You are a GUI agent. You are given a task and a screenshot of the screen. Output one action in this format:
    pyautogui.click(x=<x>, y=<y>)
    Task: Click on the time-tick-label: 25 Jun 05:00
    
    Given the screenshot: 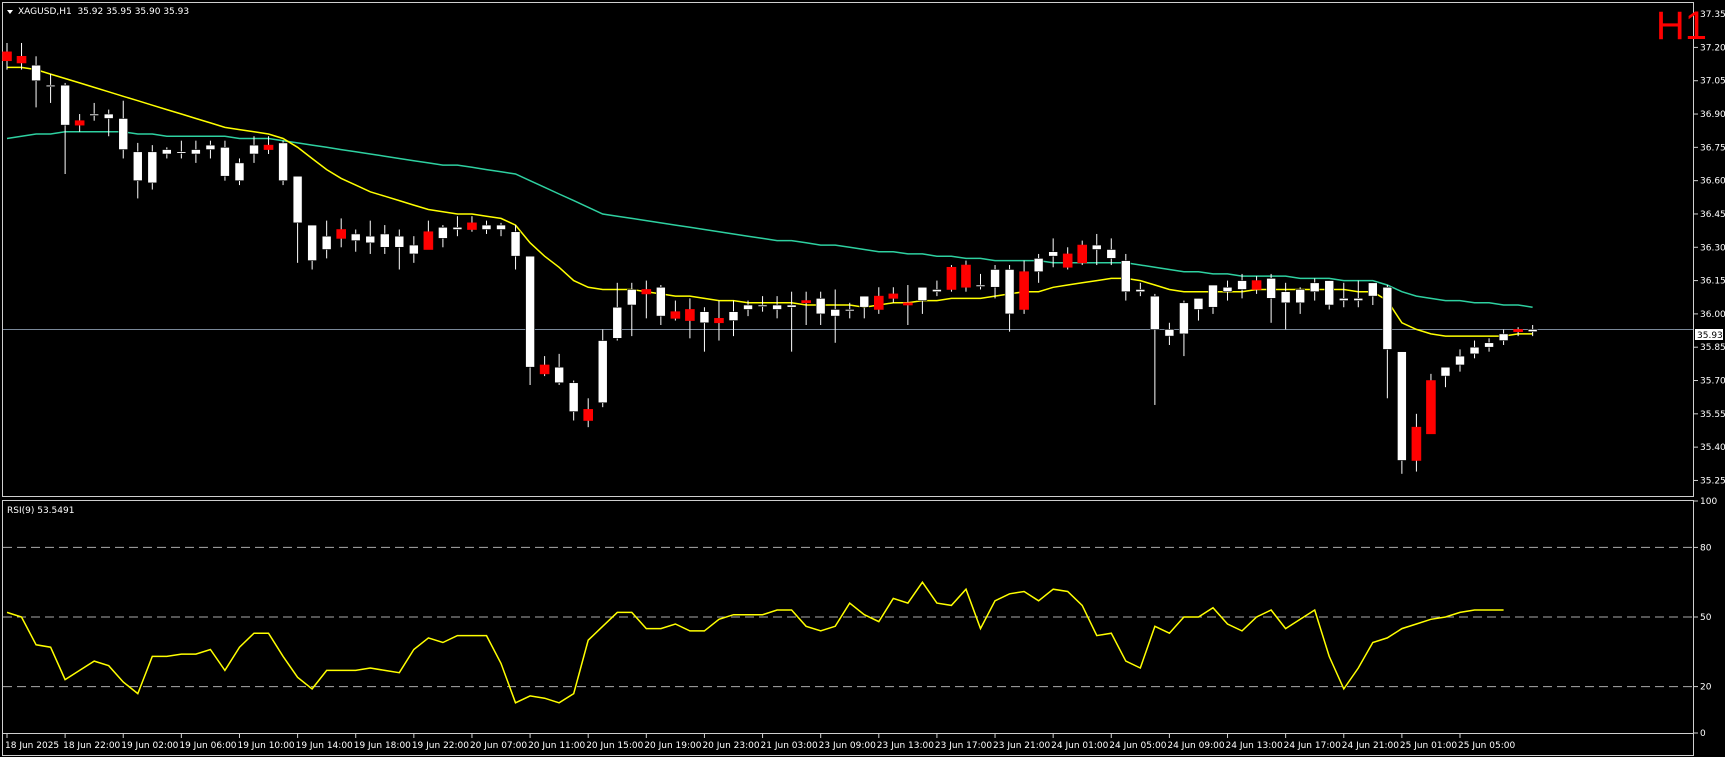 What is the action you would take?
    pyautogui.click(x=1486, y=746)
    